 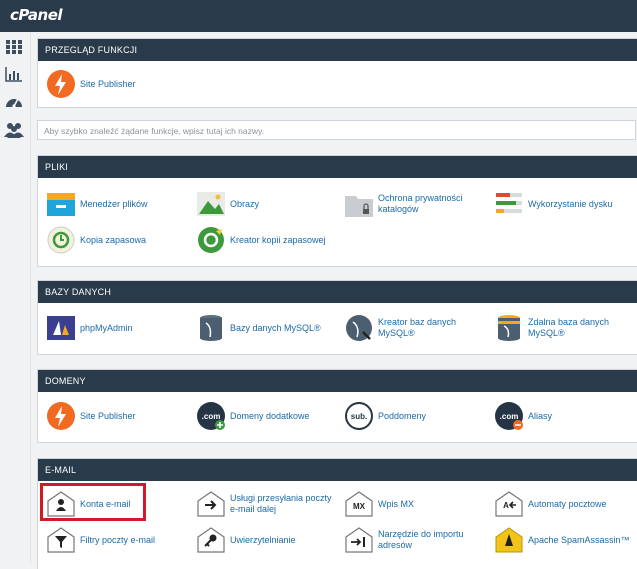 I want to click on cpanel-logo: cPanel, so click(x=36, y=15).